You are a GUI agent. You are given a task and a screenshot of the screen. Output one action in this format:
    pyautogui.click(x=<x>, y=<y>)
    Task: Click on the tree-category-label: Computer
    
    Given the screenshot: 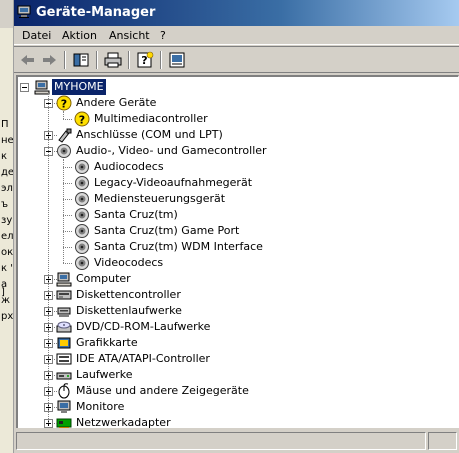 What is the action you would take?
    pyautogui.click(x=103, y=279)
    